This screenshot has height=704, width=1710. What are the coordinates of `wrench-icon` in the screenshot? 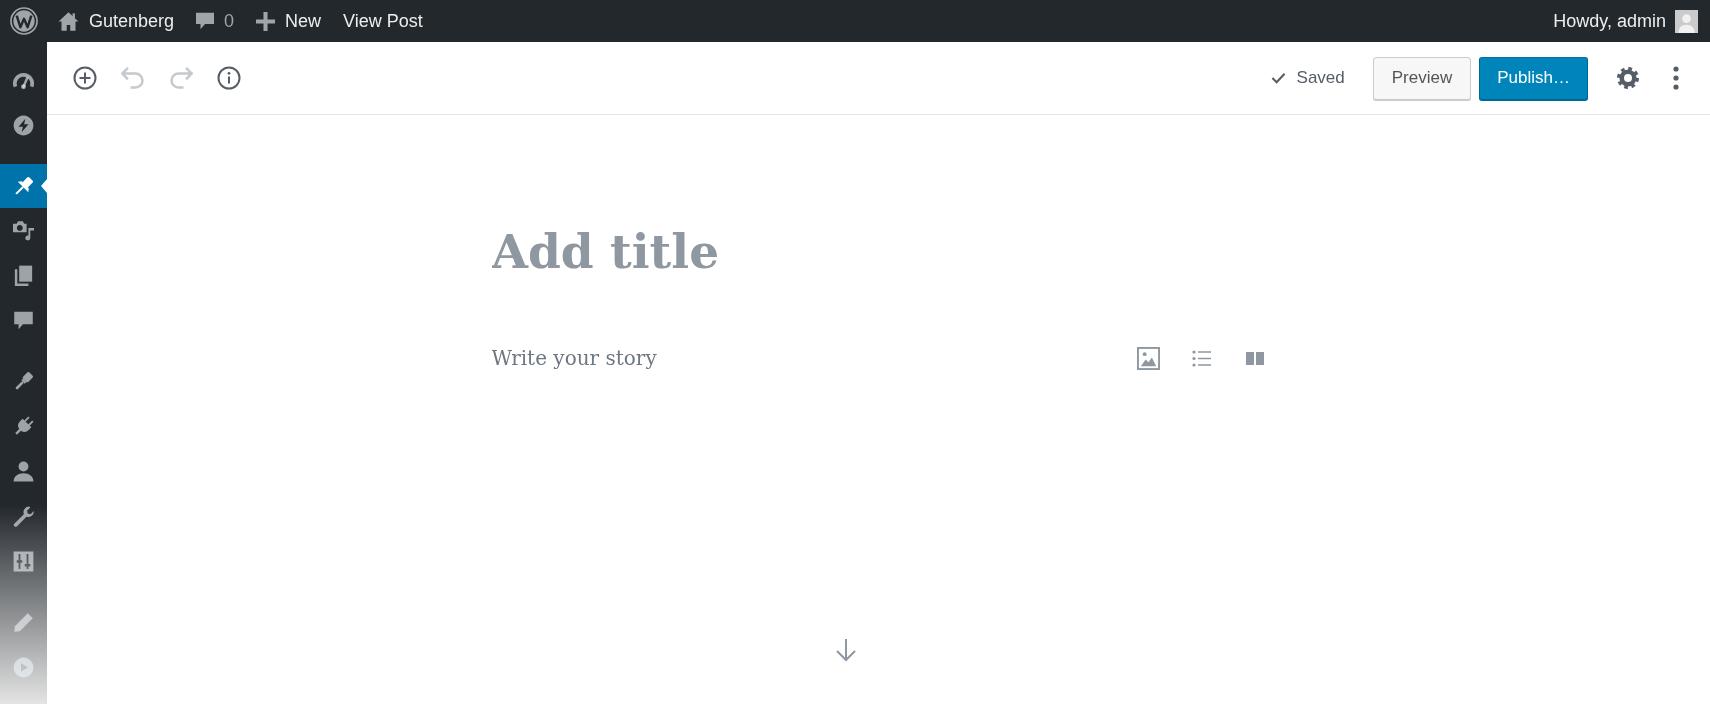 It's located at (23, 516).